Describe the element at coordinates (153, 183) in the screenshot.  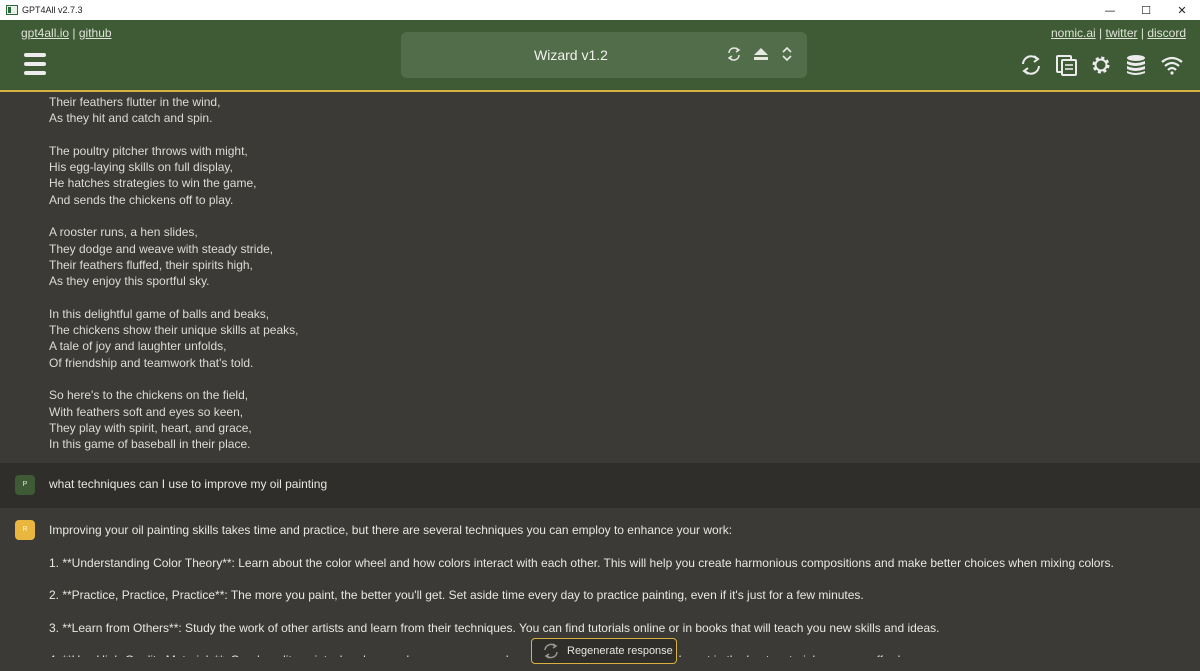
I see `poem-line: He hatches strategies to win the game,` at that location.